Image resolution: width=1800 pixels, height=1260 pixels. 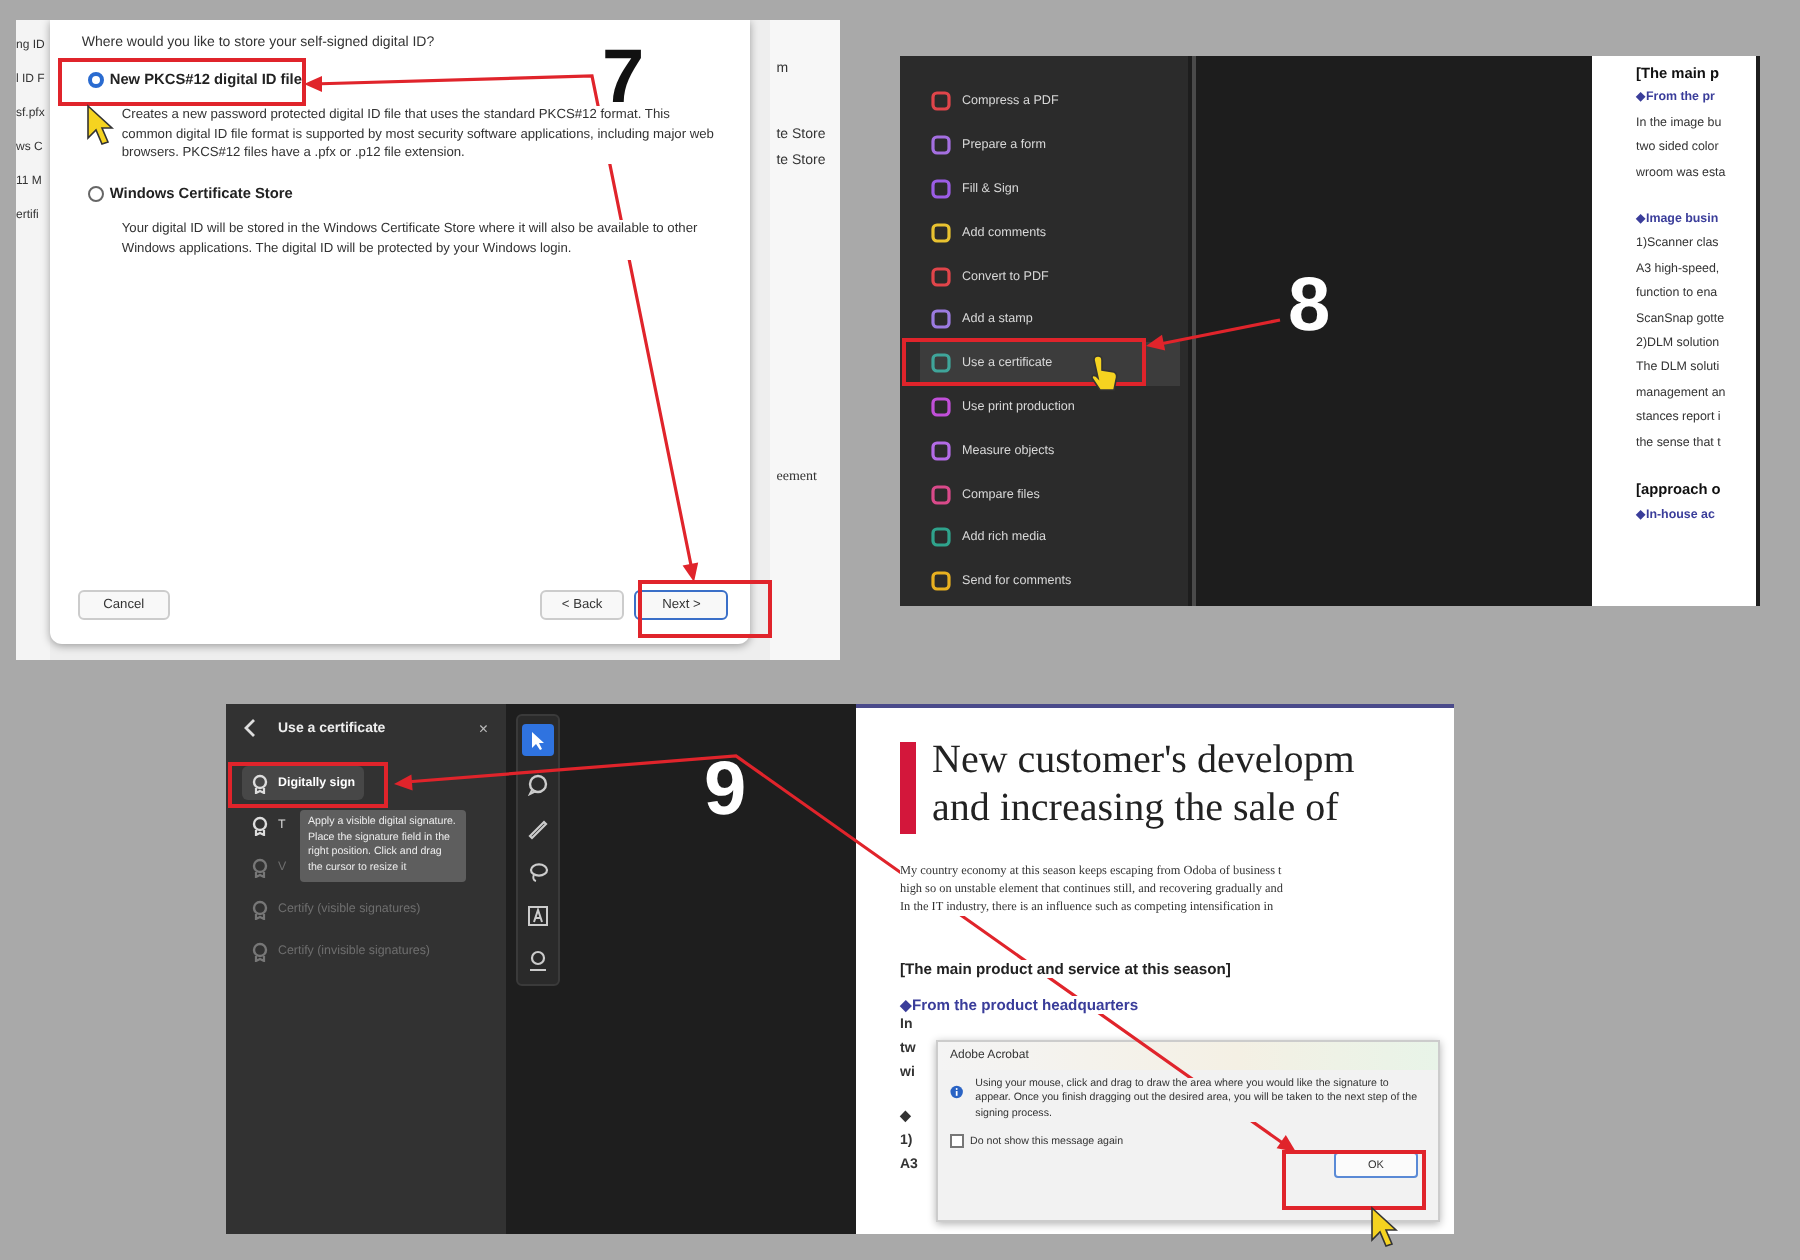 What do you see at coordinates (1104, 373) in the screenshot?
I see `hand-cursor-icon` at bounding box center [1104, 373].